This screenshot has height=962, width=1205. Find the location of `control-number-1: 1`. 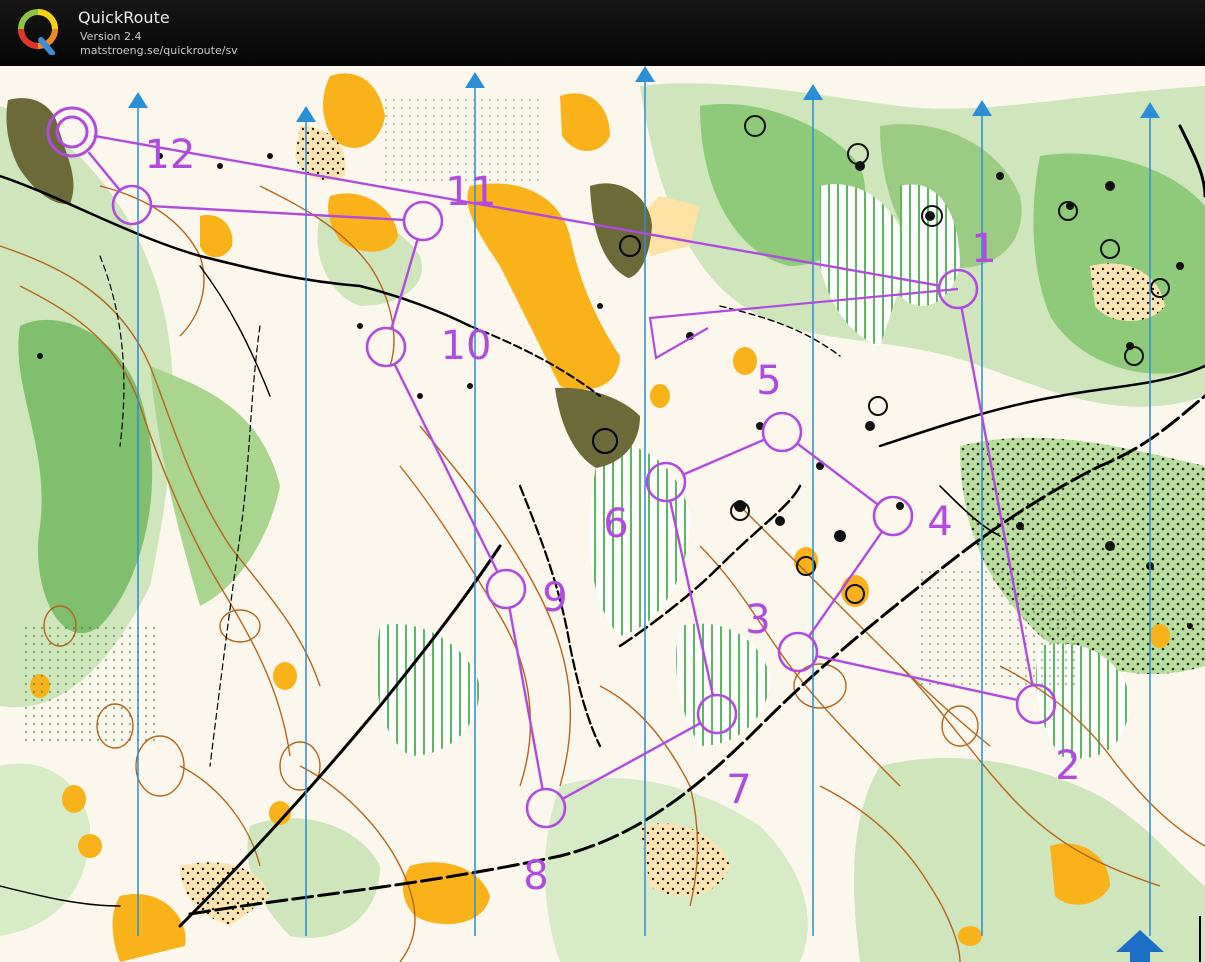

control-number-1: 1 is located at coordinates (983, 249).